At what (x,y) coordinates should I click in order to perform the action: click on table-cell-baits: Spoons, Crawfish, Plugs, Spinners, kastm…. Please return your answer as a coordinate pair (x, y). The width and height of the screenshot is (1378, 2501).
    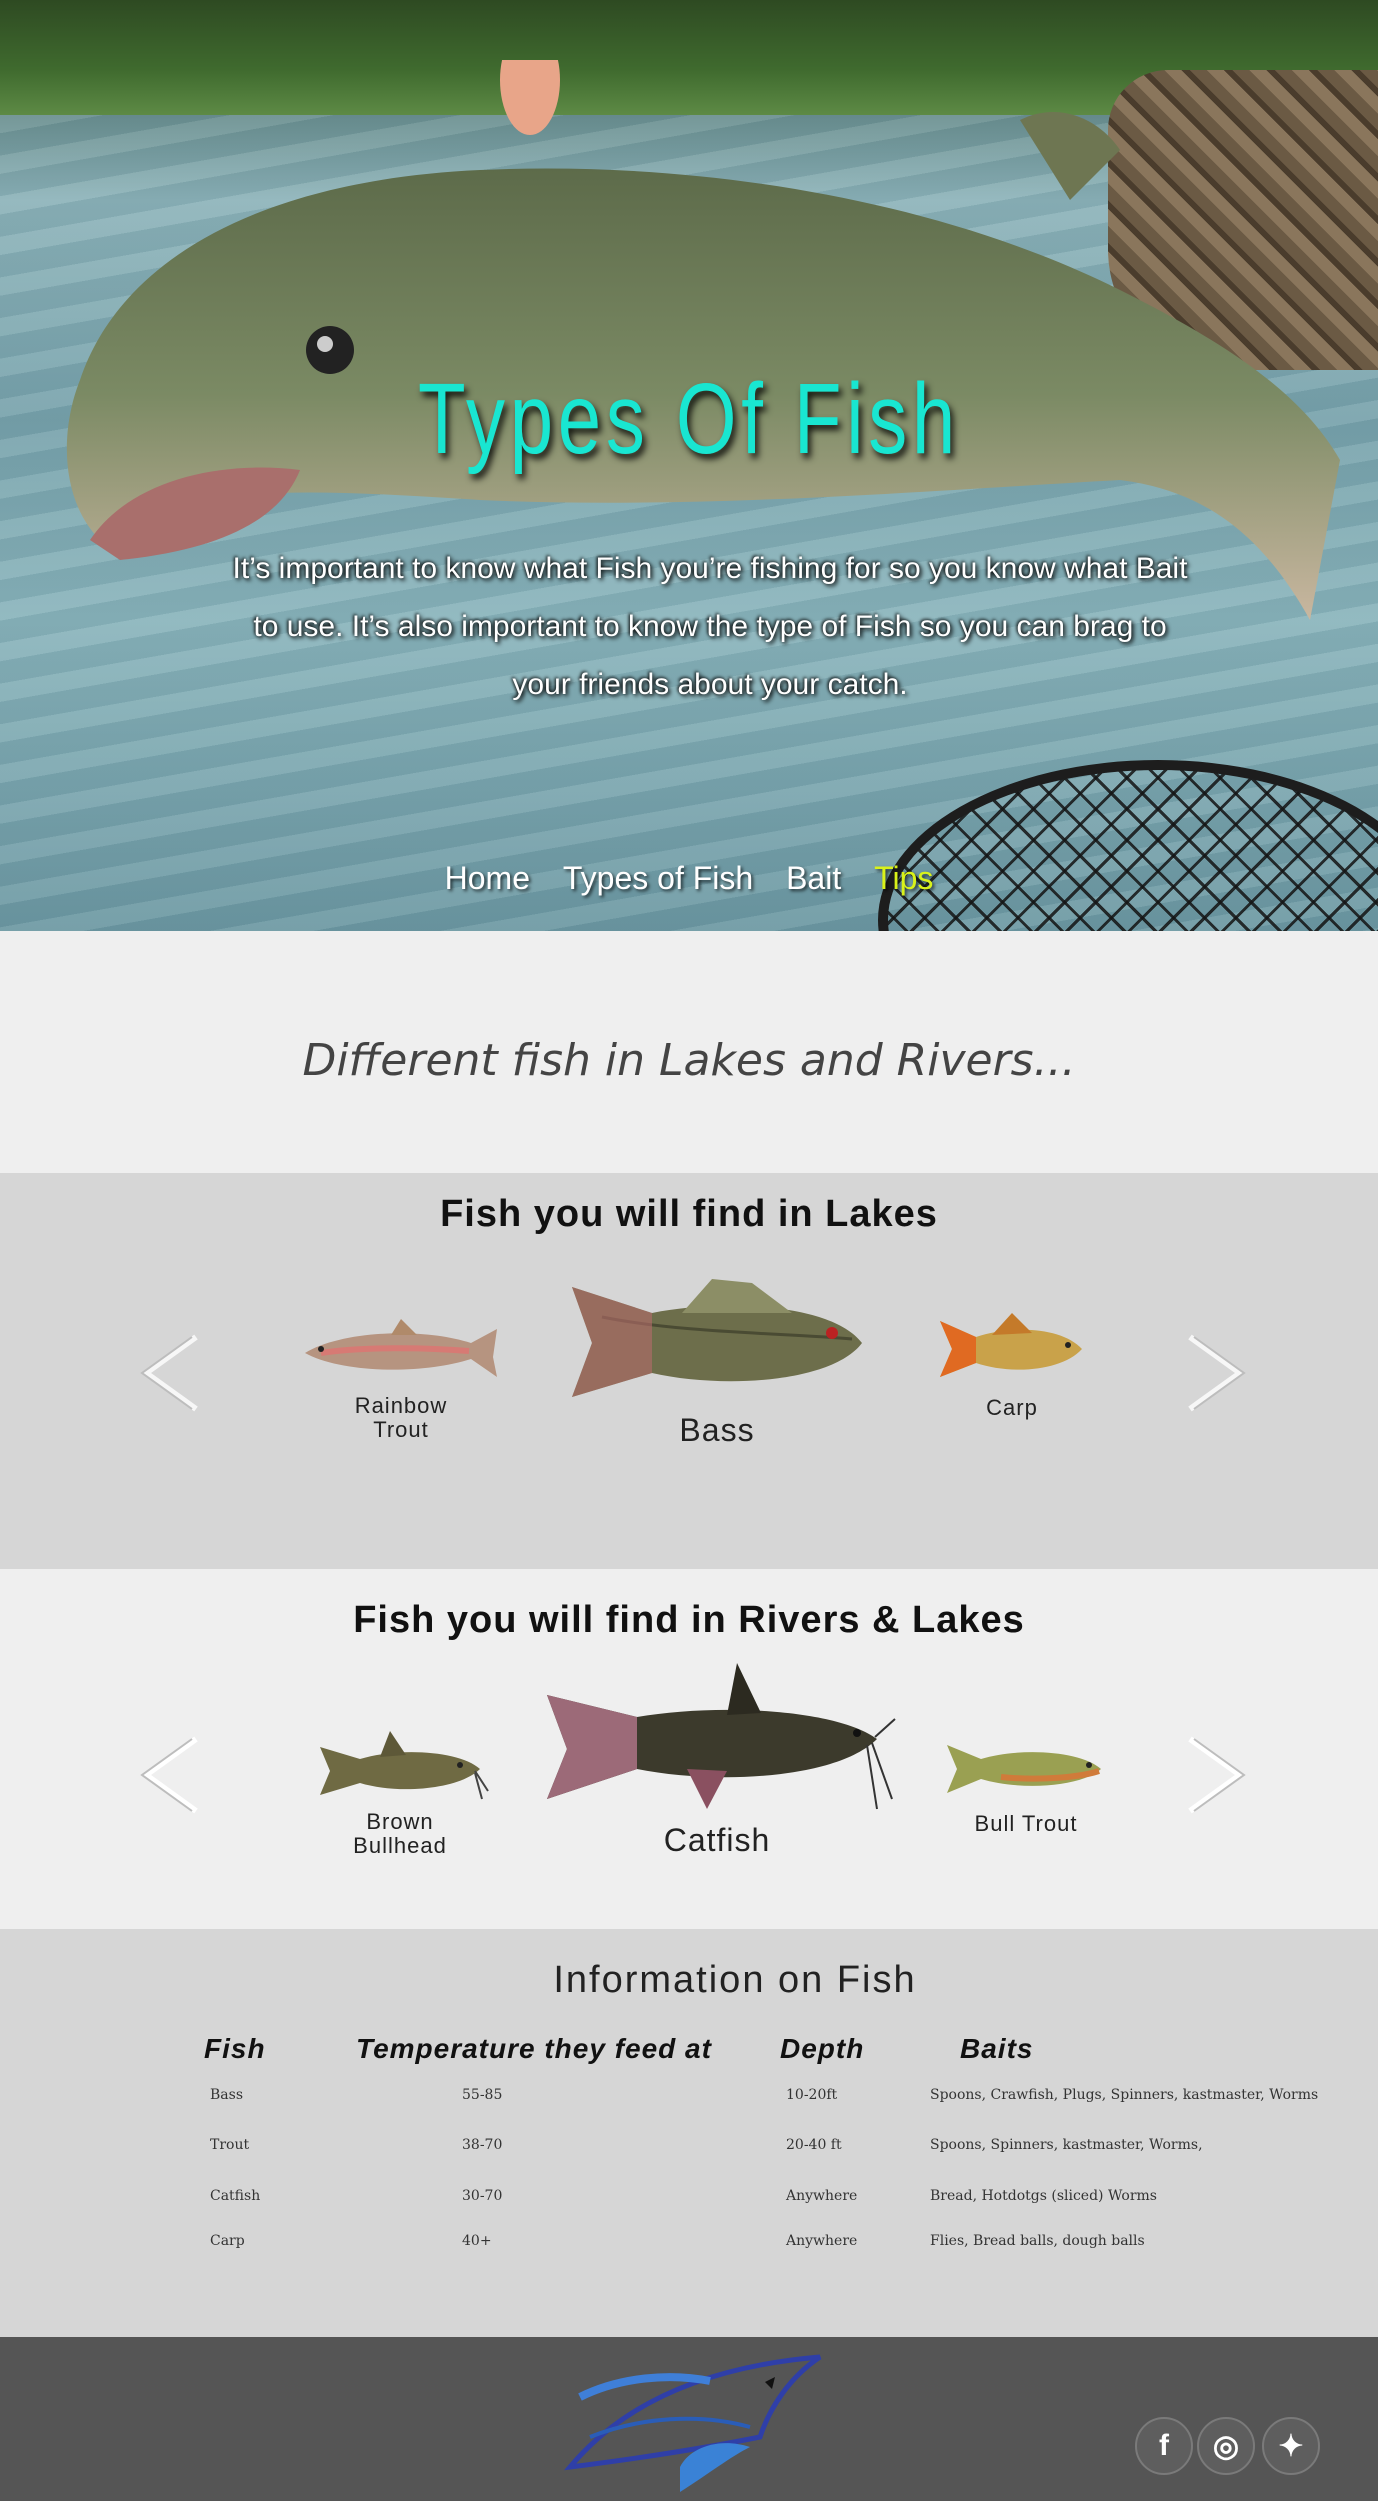
    Looking at the image, I should click on (1124, 2095).